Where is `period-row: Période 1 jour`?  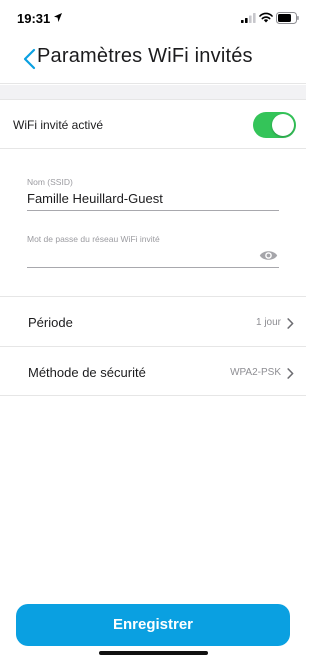 period-row: Période 1 jour is located at coordinates (153, 321).